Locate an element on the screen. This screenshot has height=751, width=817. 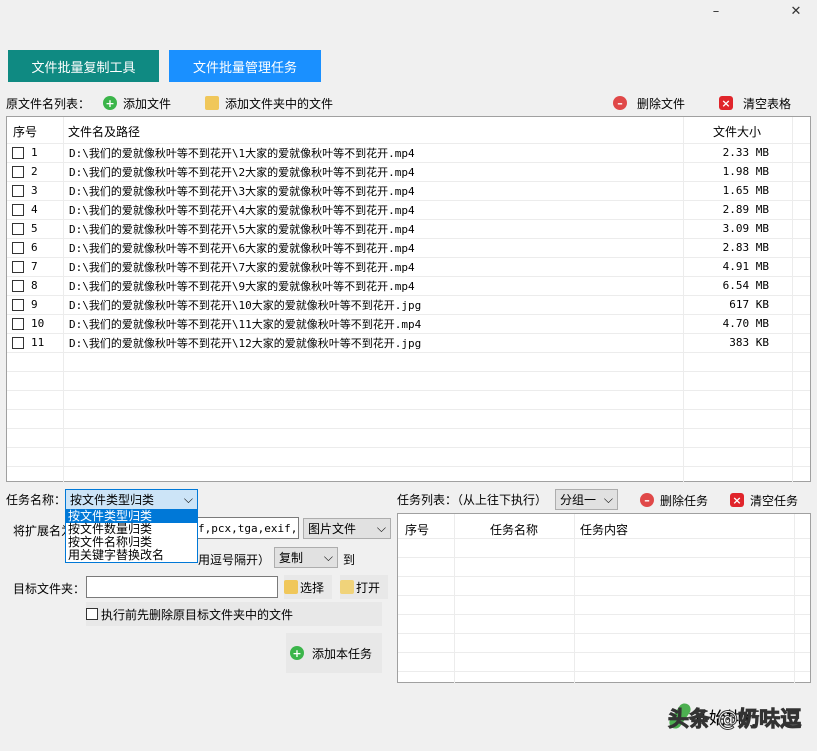
row-path: D:\我们的爱就像秋叶等不到花开\9大家的爱就像秋叶等不到花开.mp4 is located at coordinates (242, 286).